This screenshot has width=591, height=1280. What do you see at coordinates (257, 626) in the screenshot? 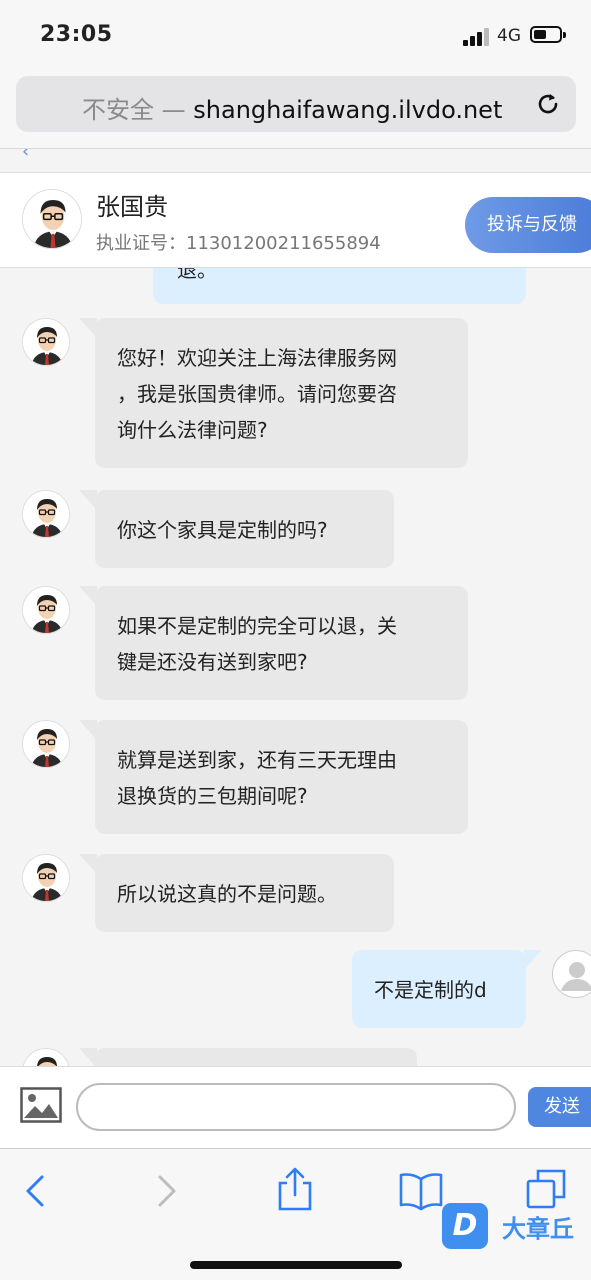
I see `message-line: 如果不是定制的完全可以退，关` at bounding box center [257, 626].